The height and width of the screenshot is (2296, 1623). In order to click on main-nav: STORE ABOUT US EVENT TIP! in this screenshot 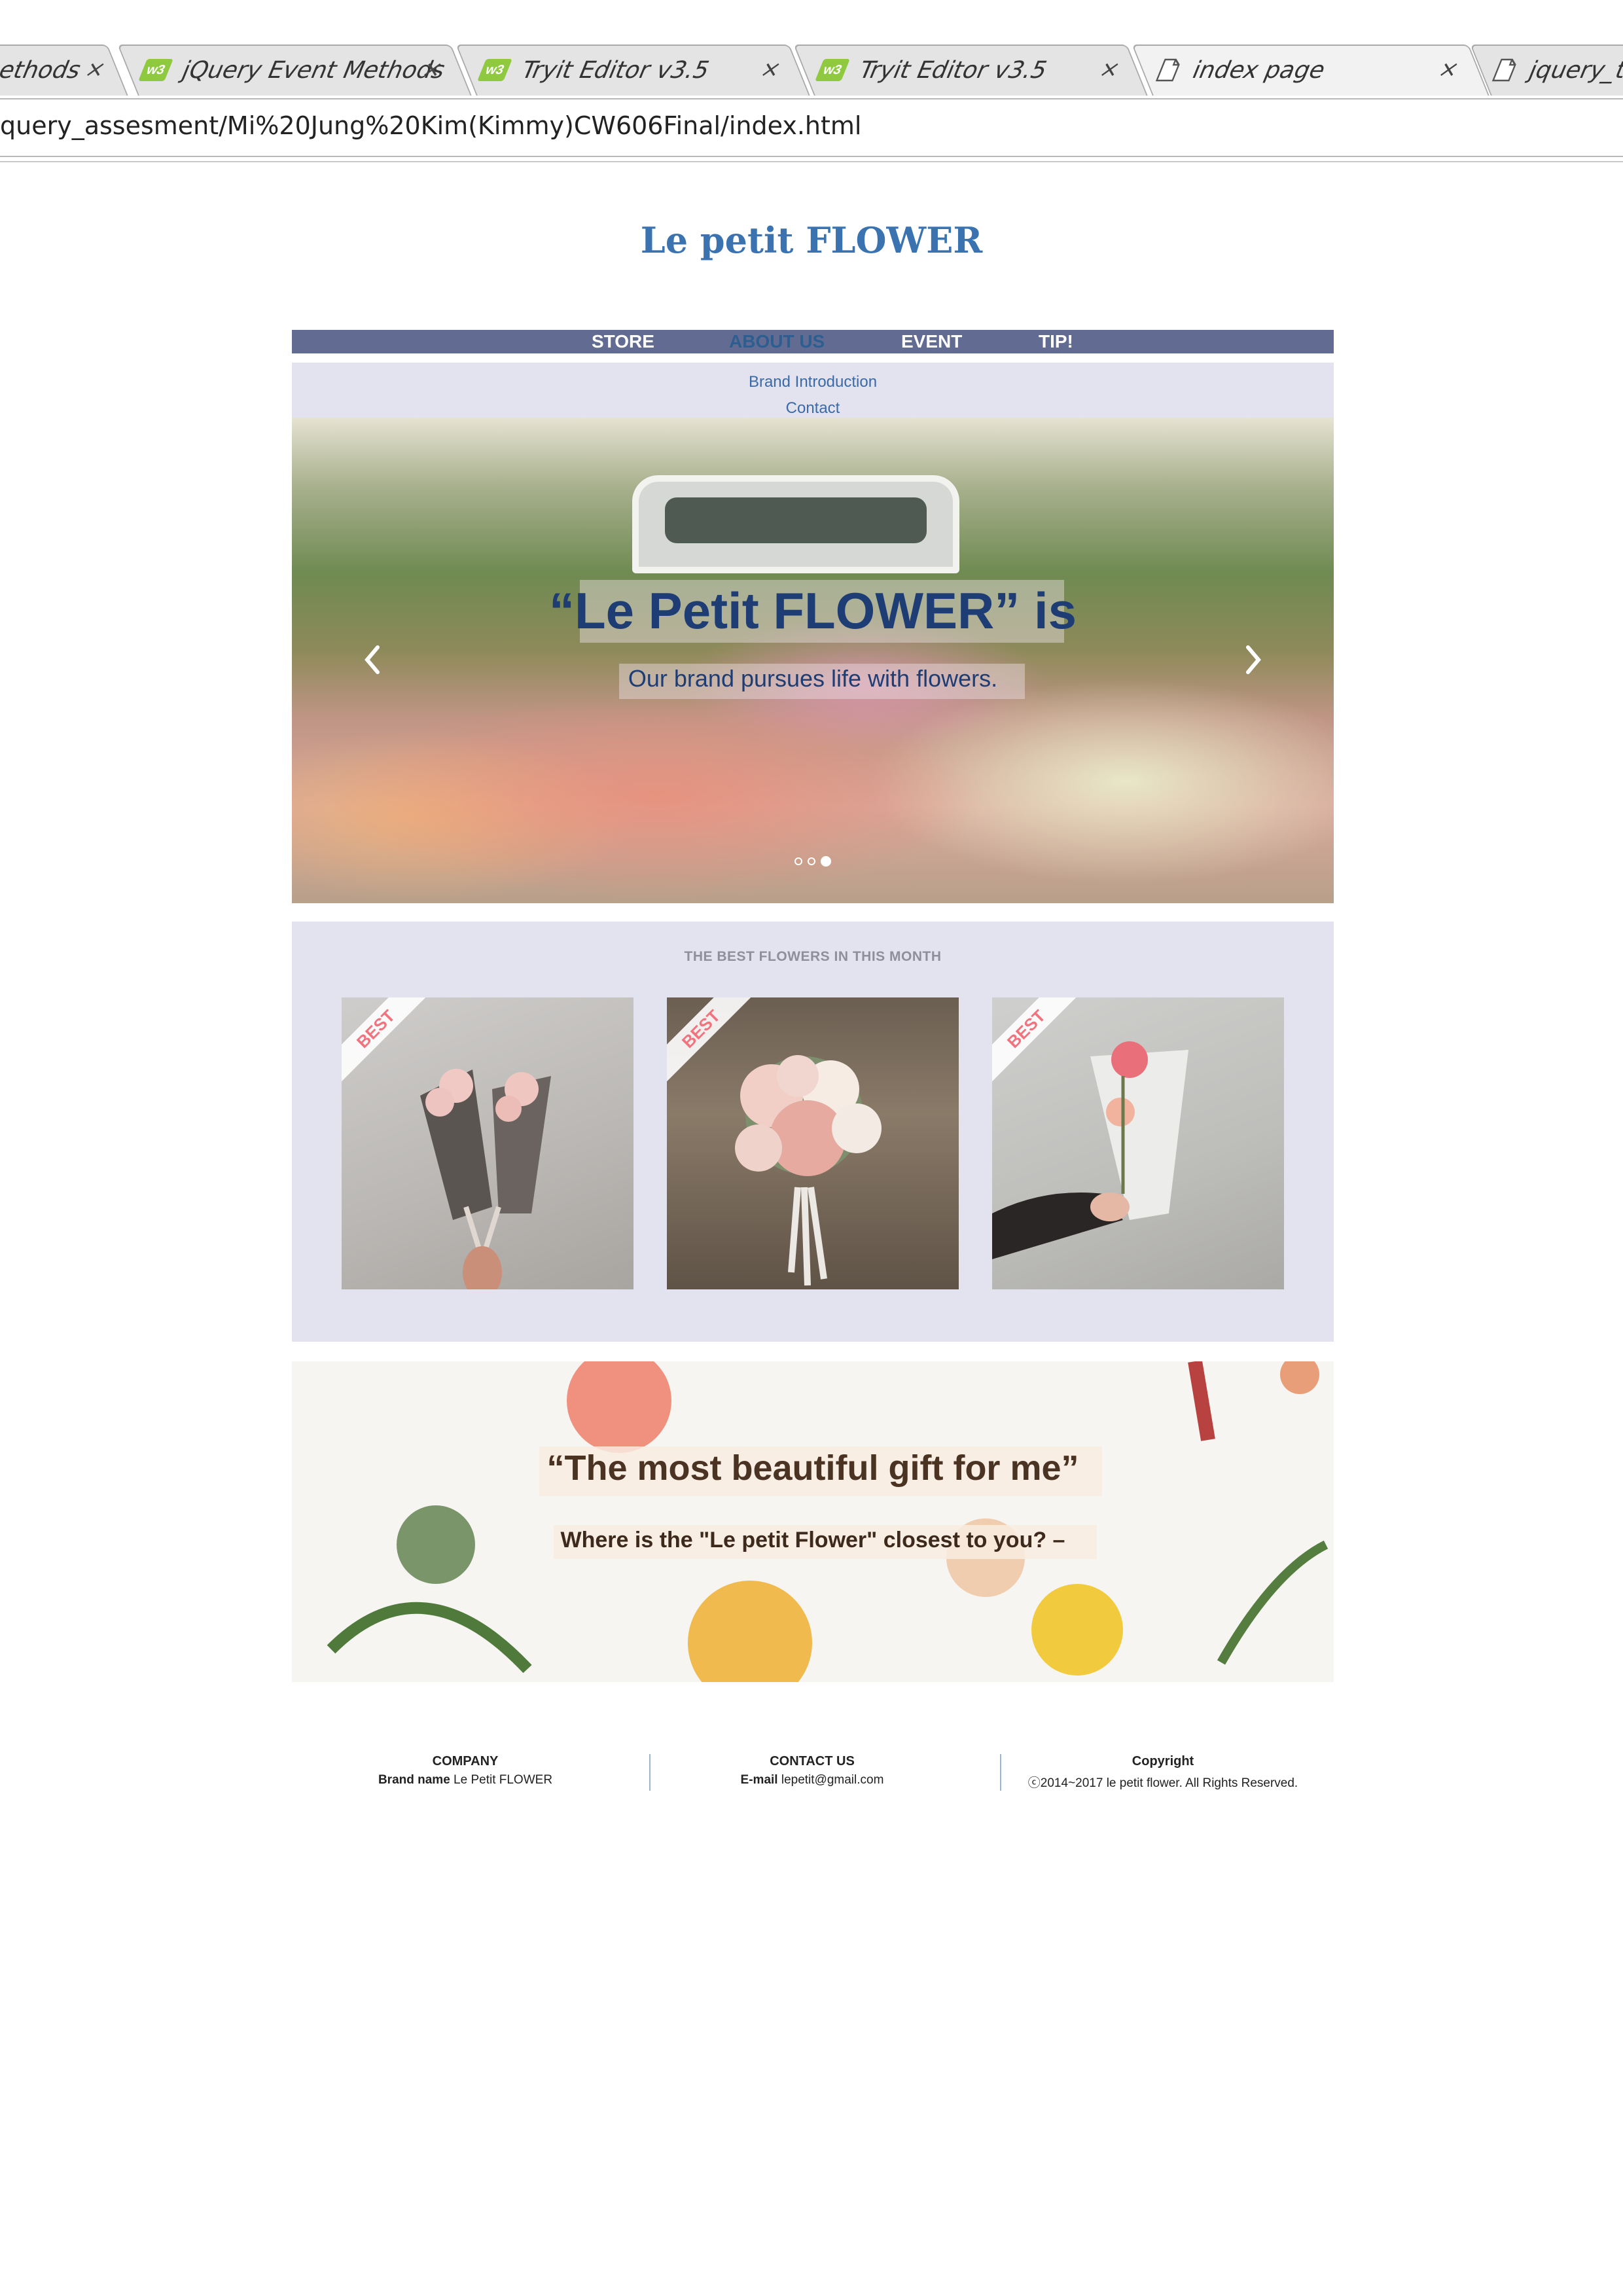, I will do `click(813, 341)`.